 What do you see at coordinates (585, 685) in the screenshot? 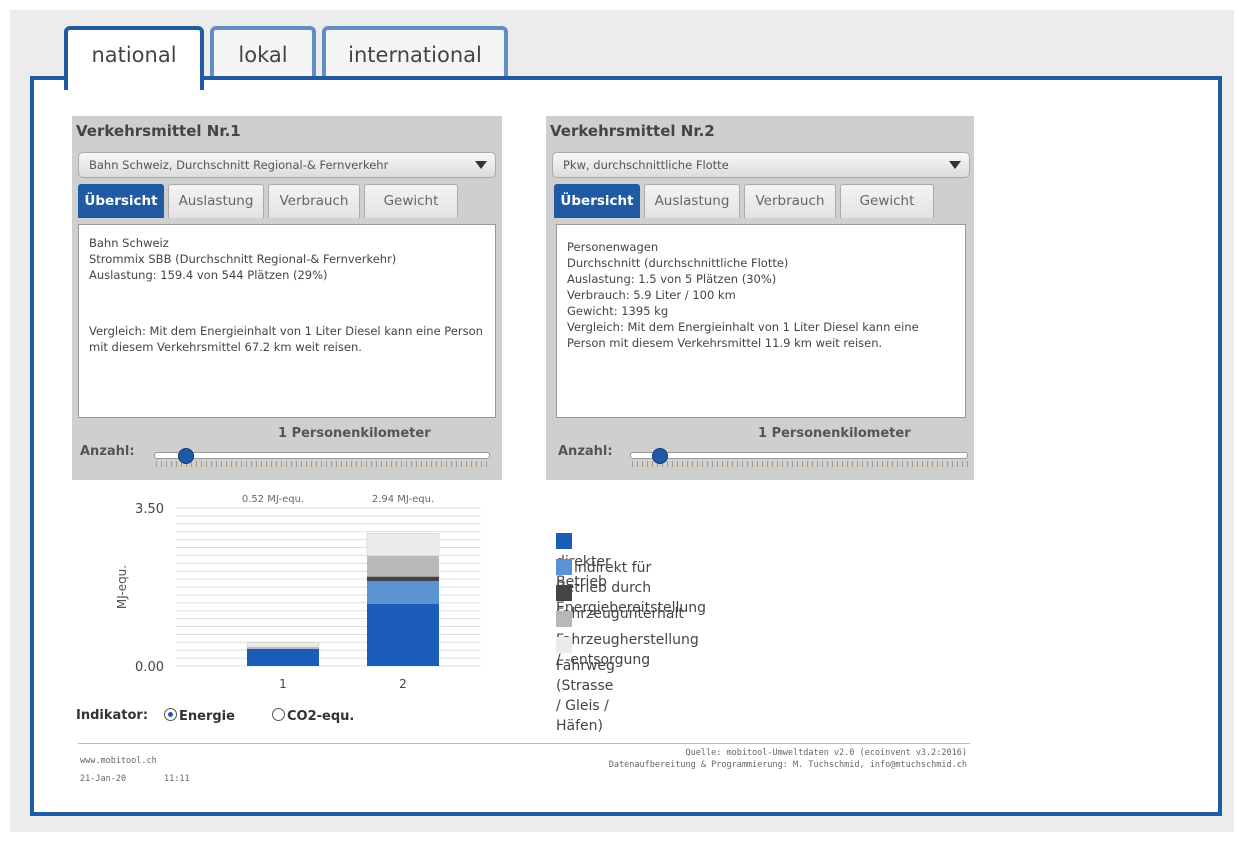
I see `legend-item: Fahrweg (Strasse / Gleis / Häfen)` at bounding box center [585, 685].